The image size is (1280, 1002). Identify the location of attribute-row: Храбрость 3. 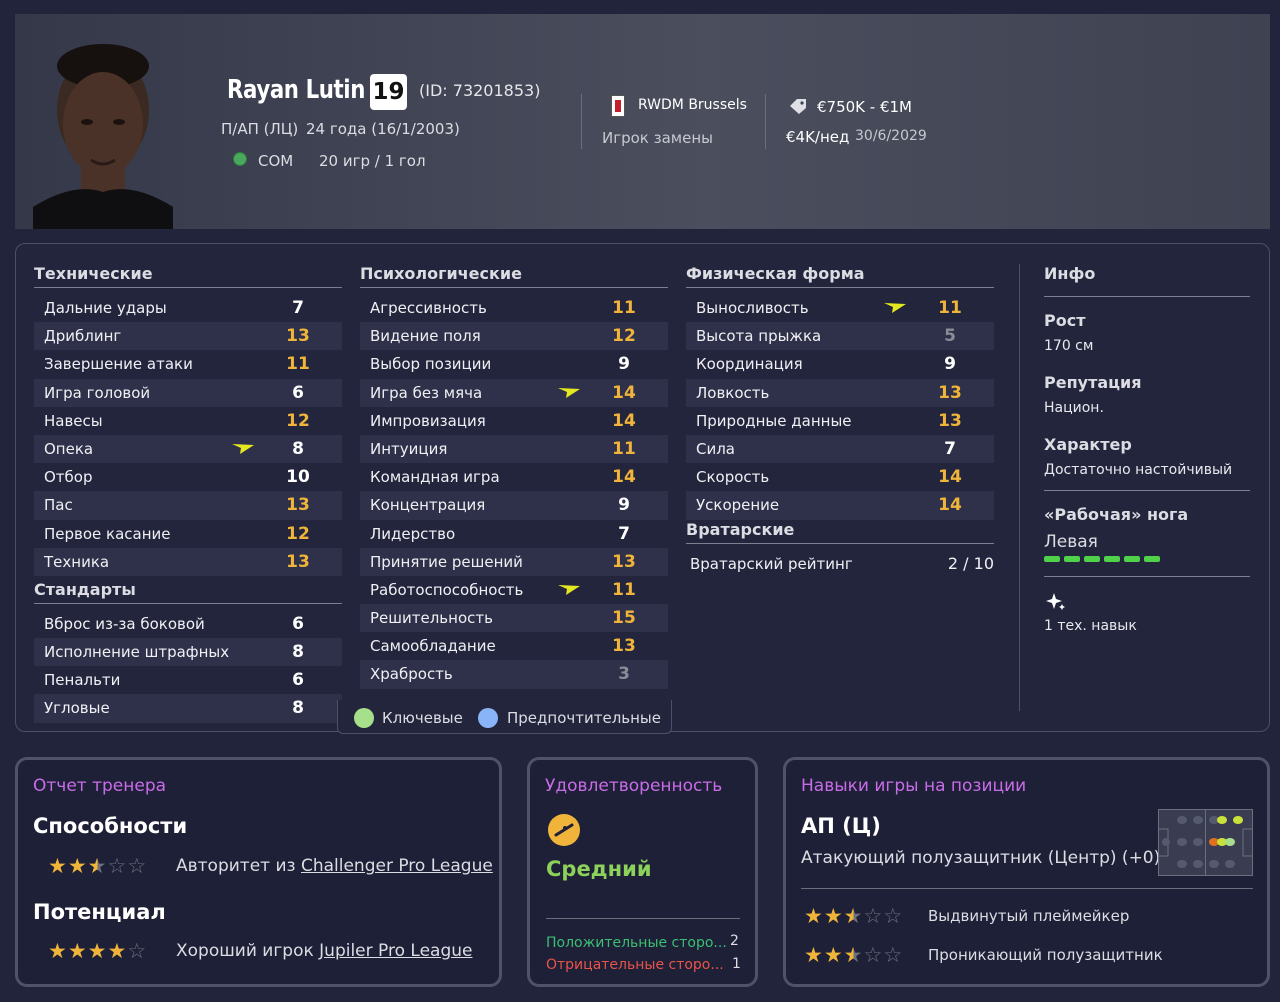
(514, 674).